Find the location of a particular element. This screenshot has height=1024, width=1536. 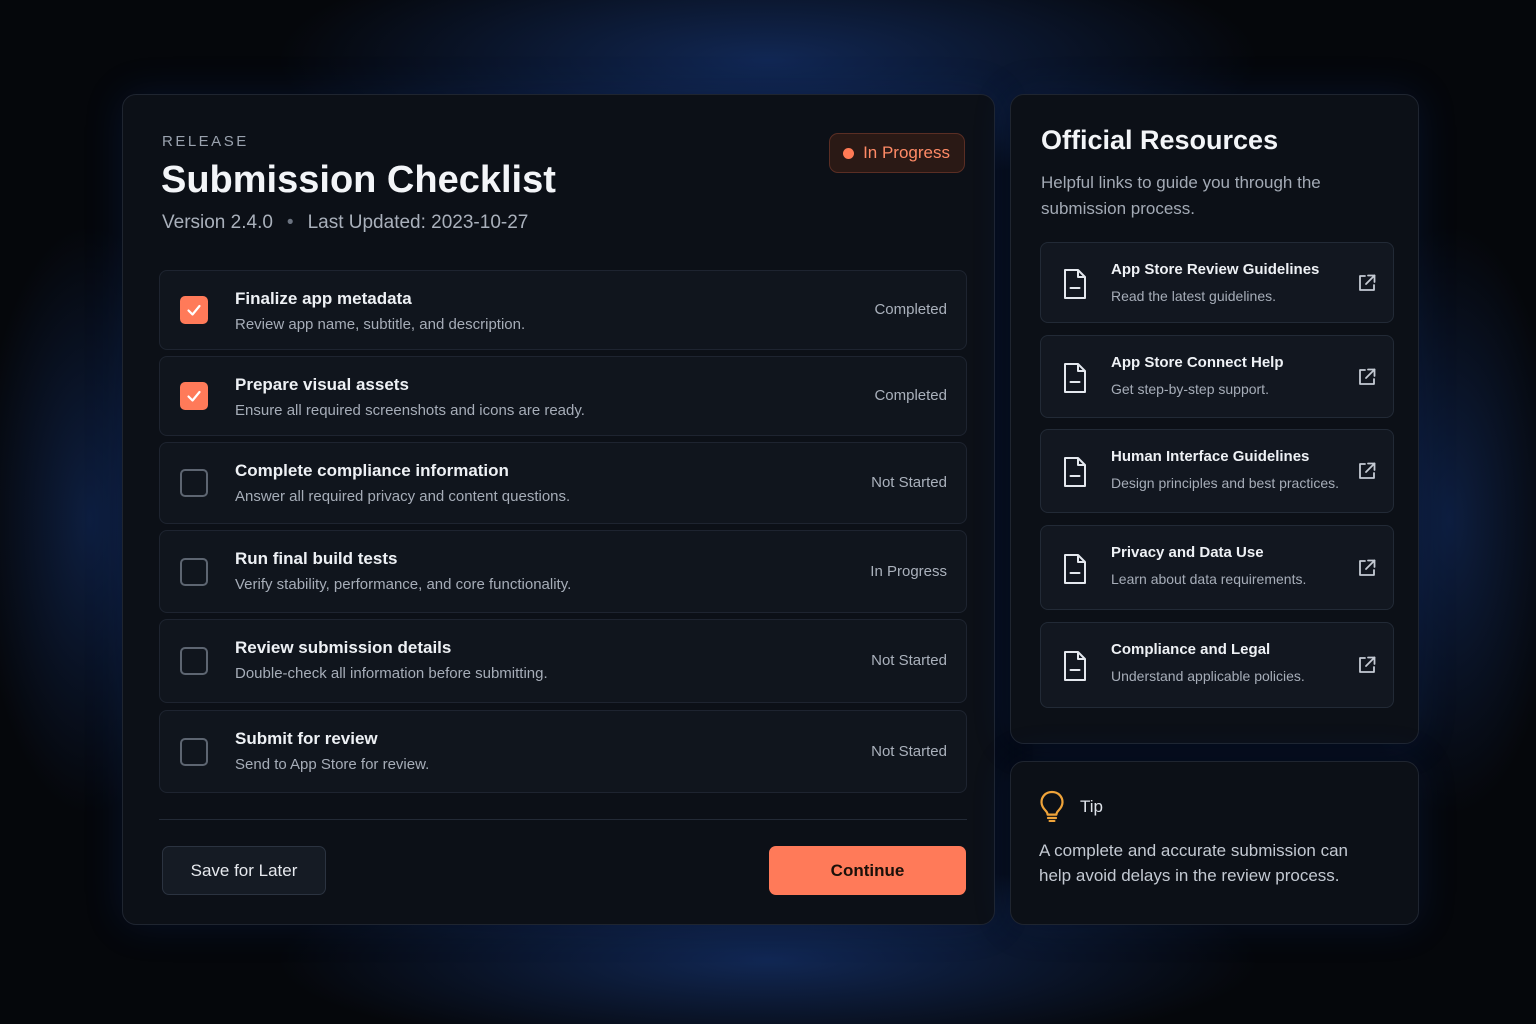

task-name: Submit for review is located at coordinates (306, 738).